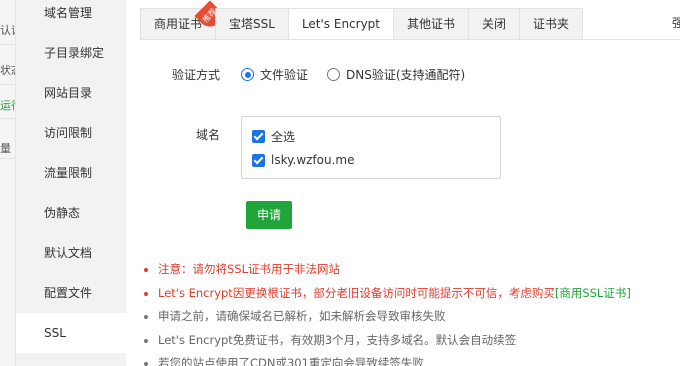  Describe the element at coordinates (337, 339) in the screenshot. I see `note-text: Let's Encrypt免费证书，有效期3个月，支持多域名。默认会自动续签` at that location.